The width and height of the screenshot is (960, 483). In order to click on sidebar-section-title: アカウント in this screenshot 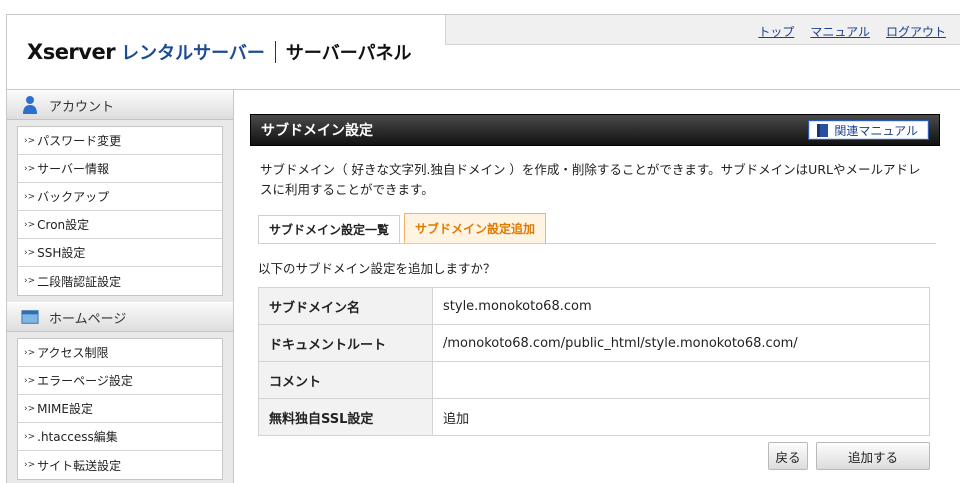, I will do `click(82, 107)`.